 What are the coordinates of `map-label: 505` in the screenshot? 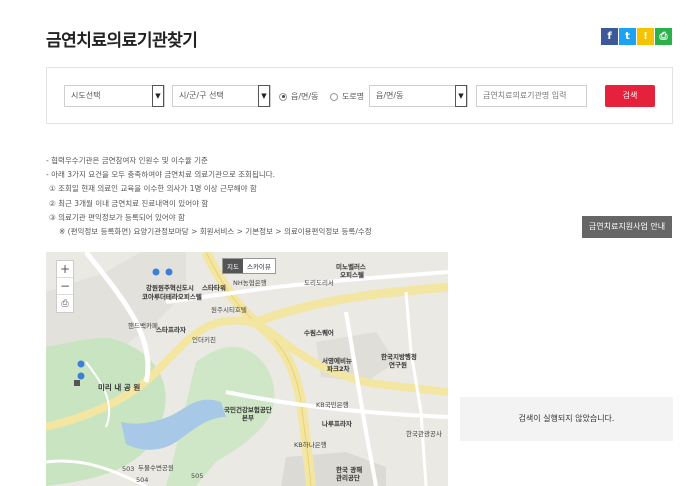 It's located at (197, 476).